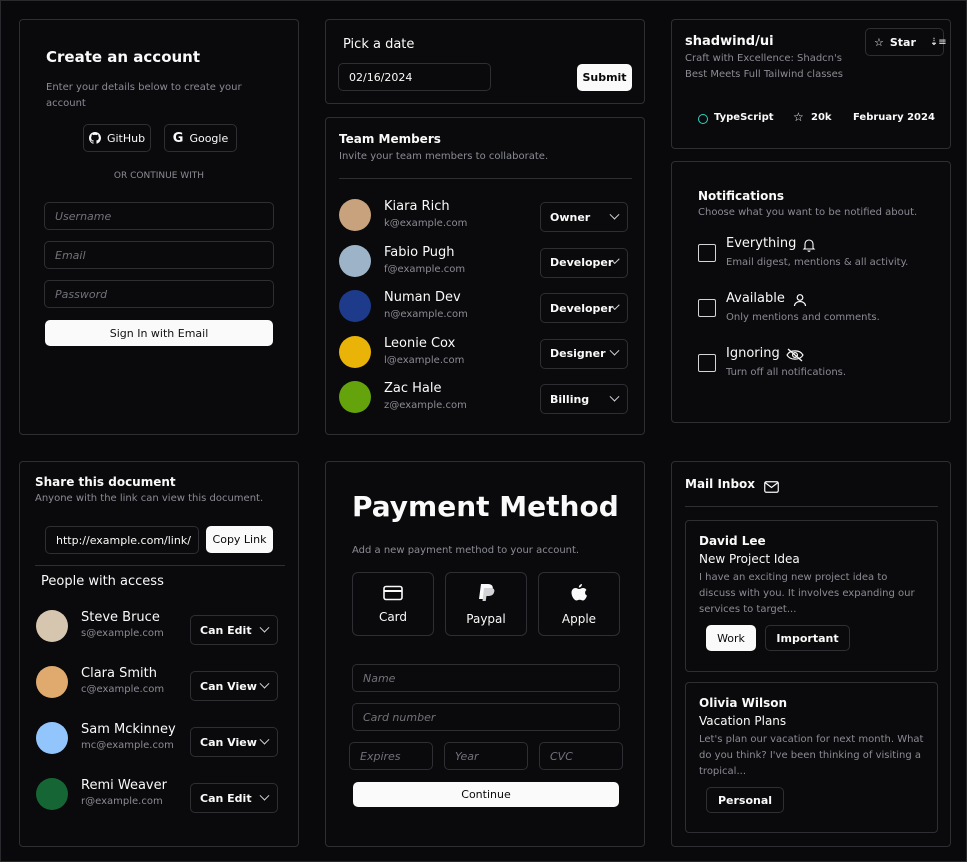 Image resolution: width=967 pixels, height=862 pixels. Describe the element at coordinates (393, 616) in the screenshot. I see `payment-method-label: Card` at that location.